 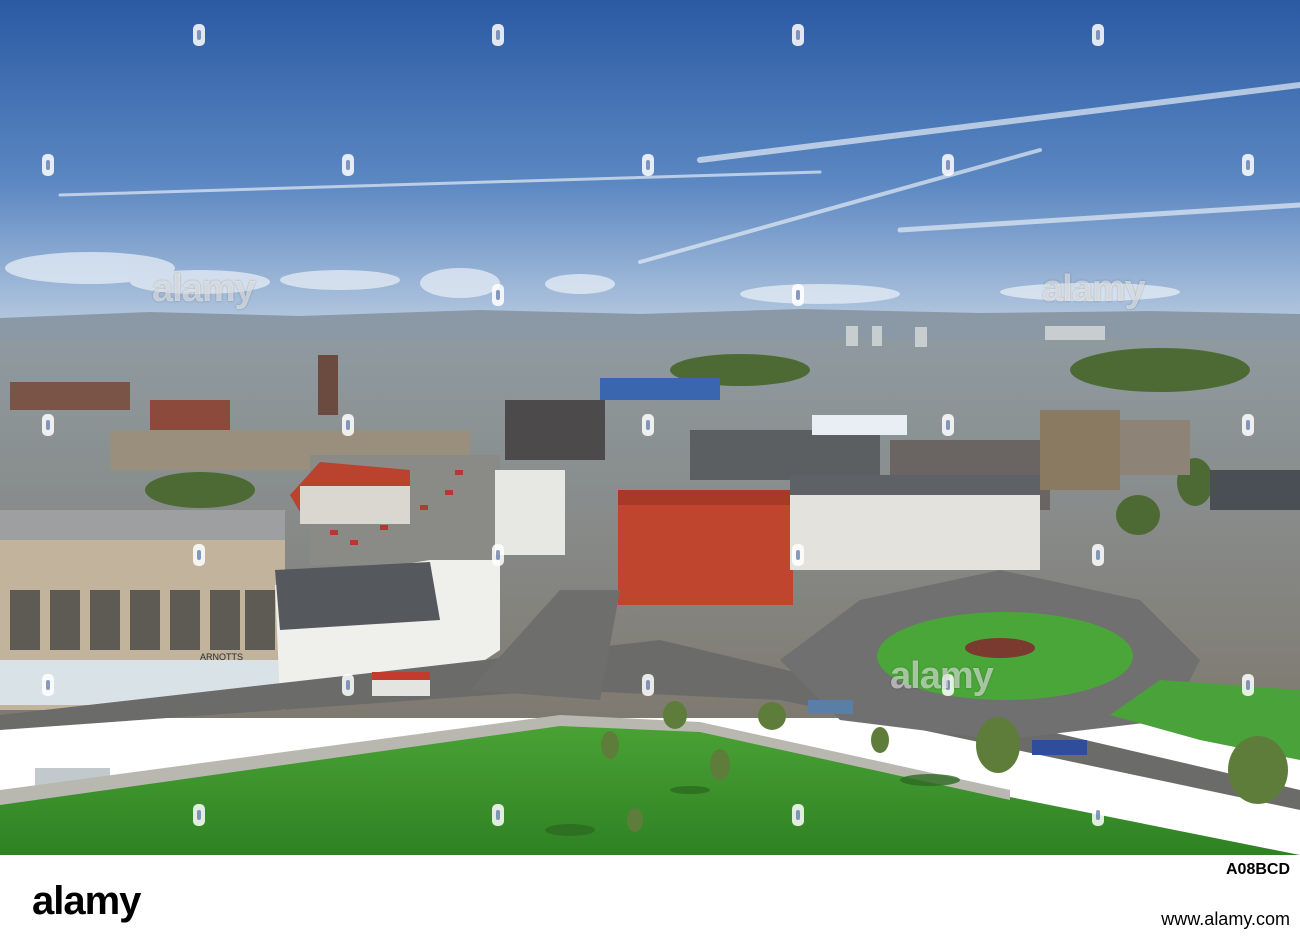 What do you see at coordinates (830, 707) in the screenshot?
I see `blue-car` at bounding box center [830, 707].